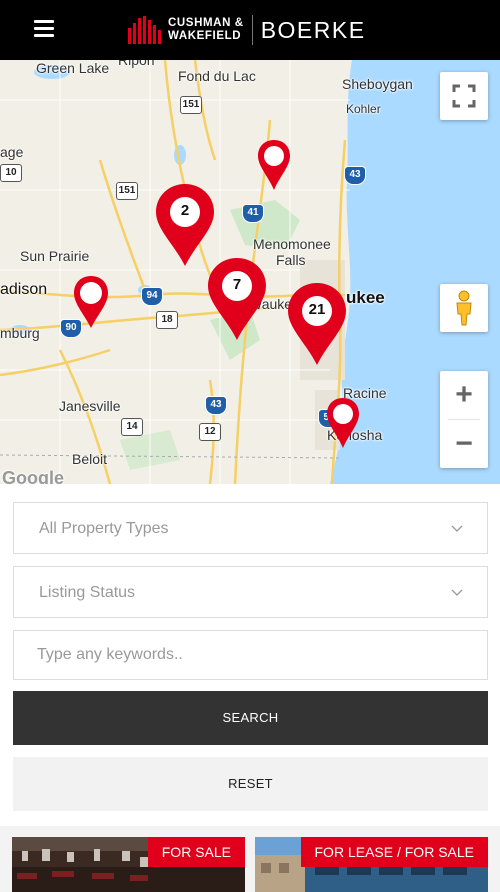  I want to click on brand-name: CUSHMAN & WAKEFIELD, so click(206, 30).